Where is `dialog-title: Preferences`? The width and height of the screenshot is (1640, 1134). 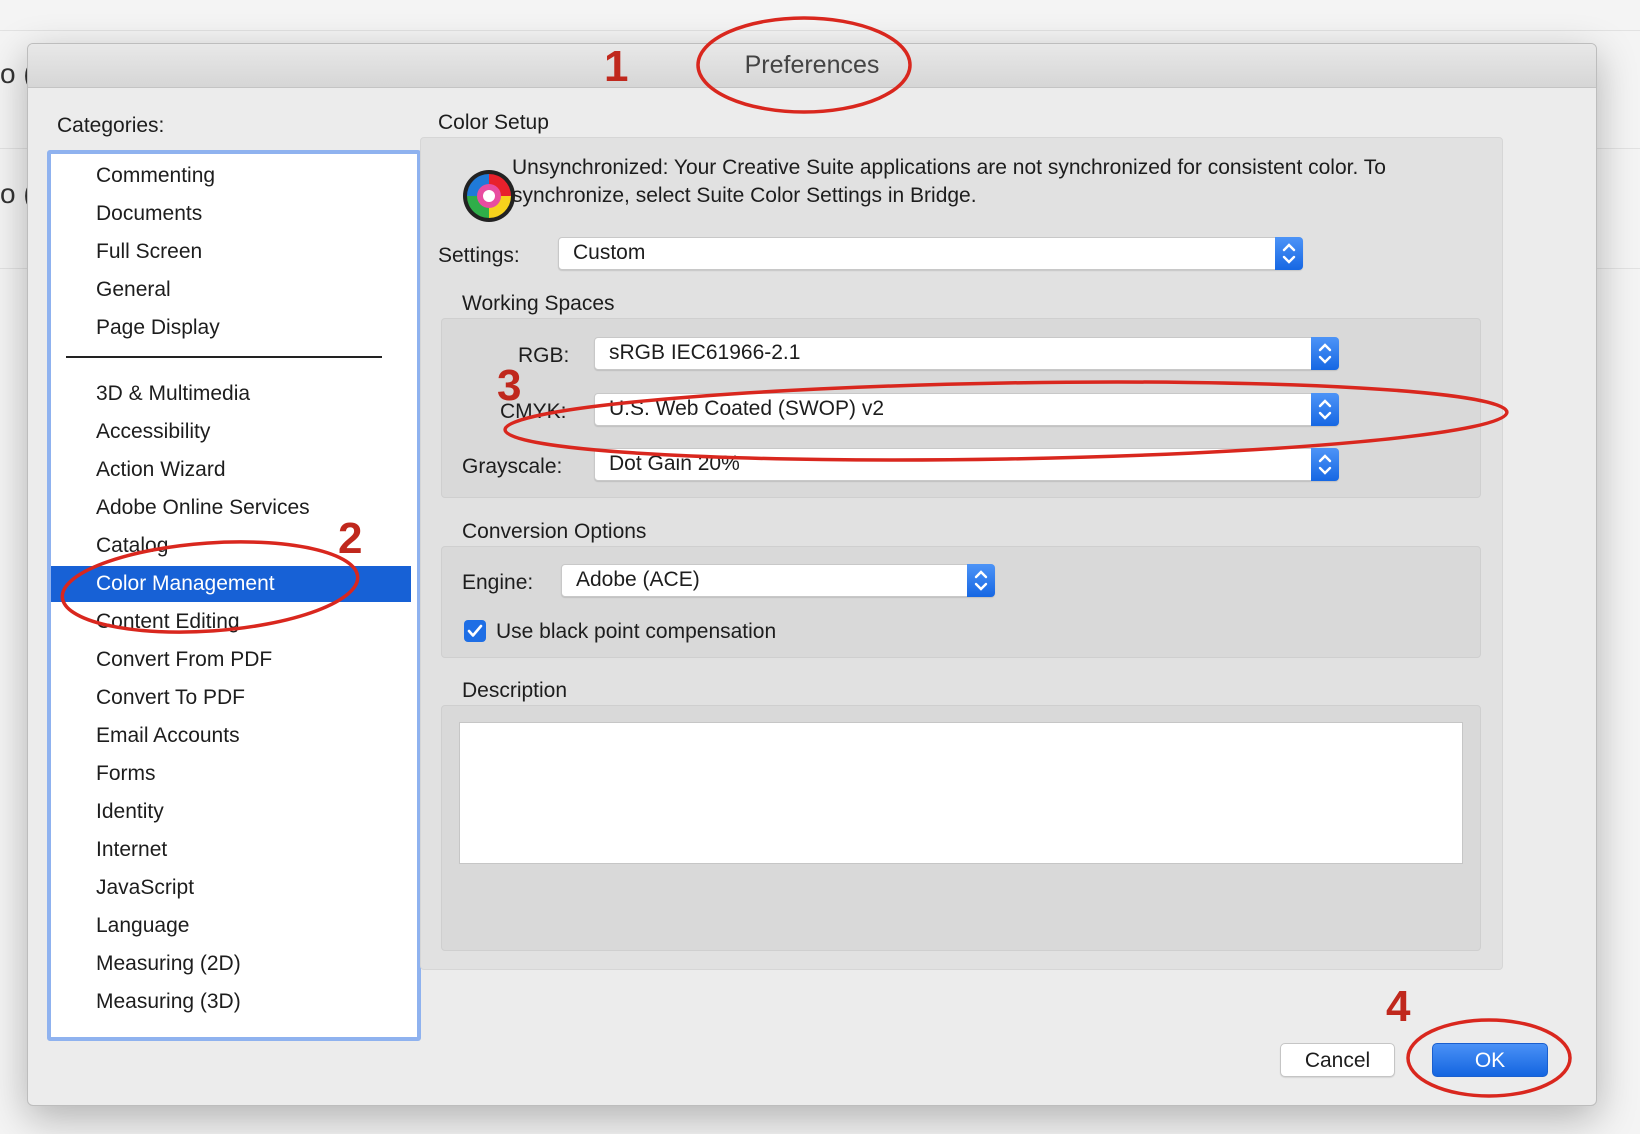 dialog-title: Preferences is located at coordinates (812, 65).